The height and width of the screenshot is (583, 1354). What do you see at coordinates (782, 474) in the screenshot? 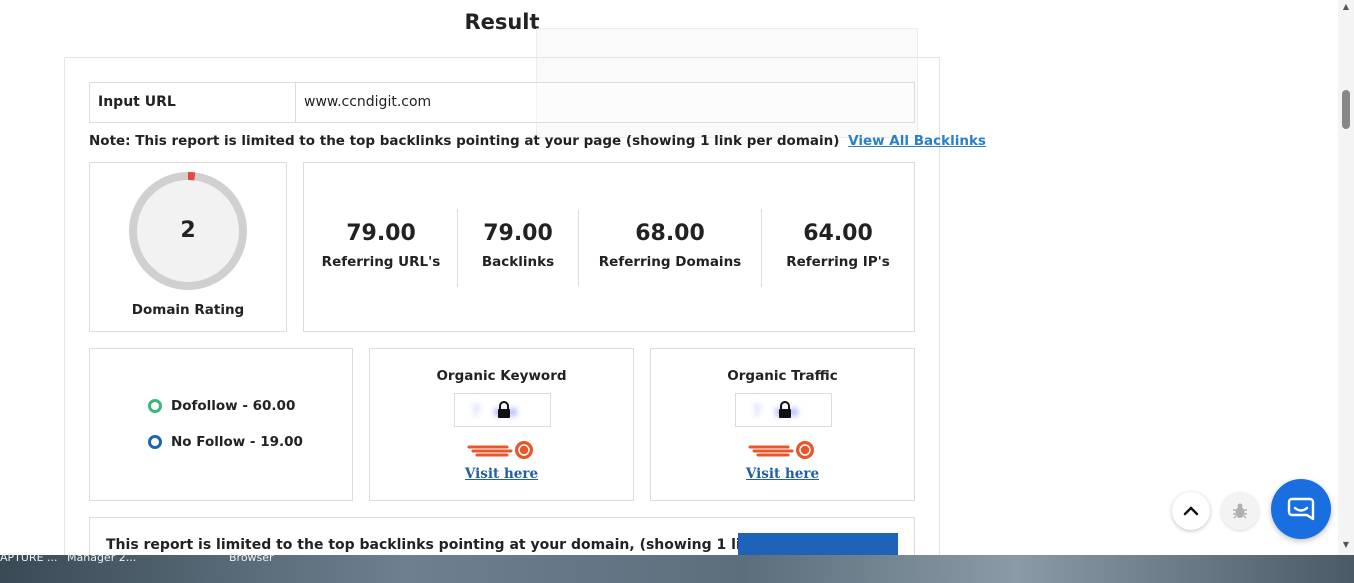
I see `organic-traffic-visit-link: Visit here` at bounding box center [782, 474].